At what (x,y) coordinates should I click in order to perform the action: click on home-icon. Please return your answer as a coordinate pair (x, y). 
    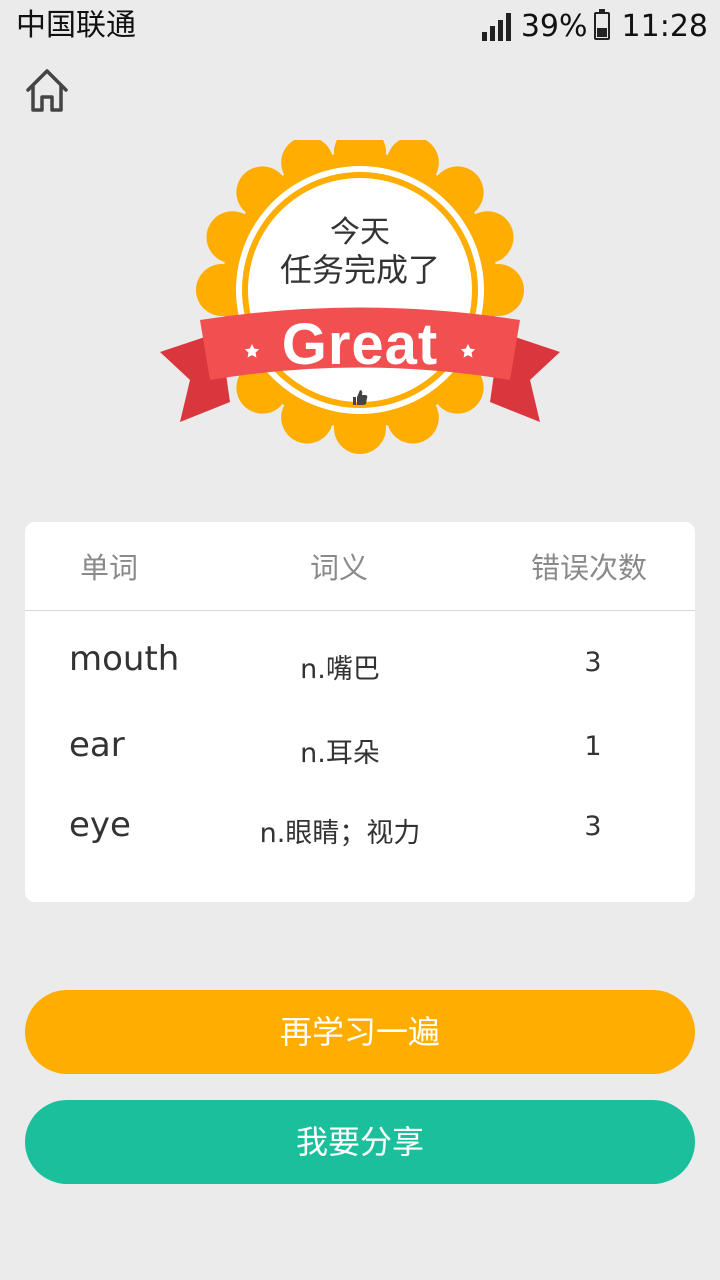
    Looking at the image, I should click on (47, 90).